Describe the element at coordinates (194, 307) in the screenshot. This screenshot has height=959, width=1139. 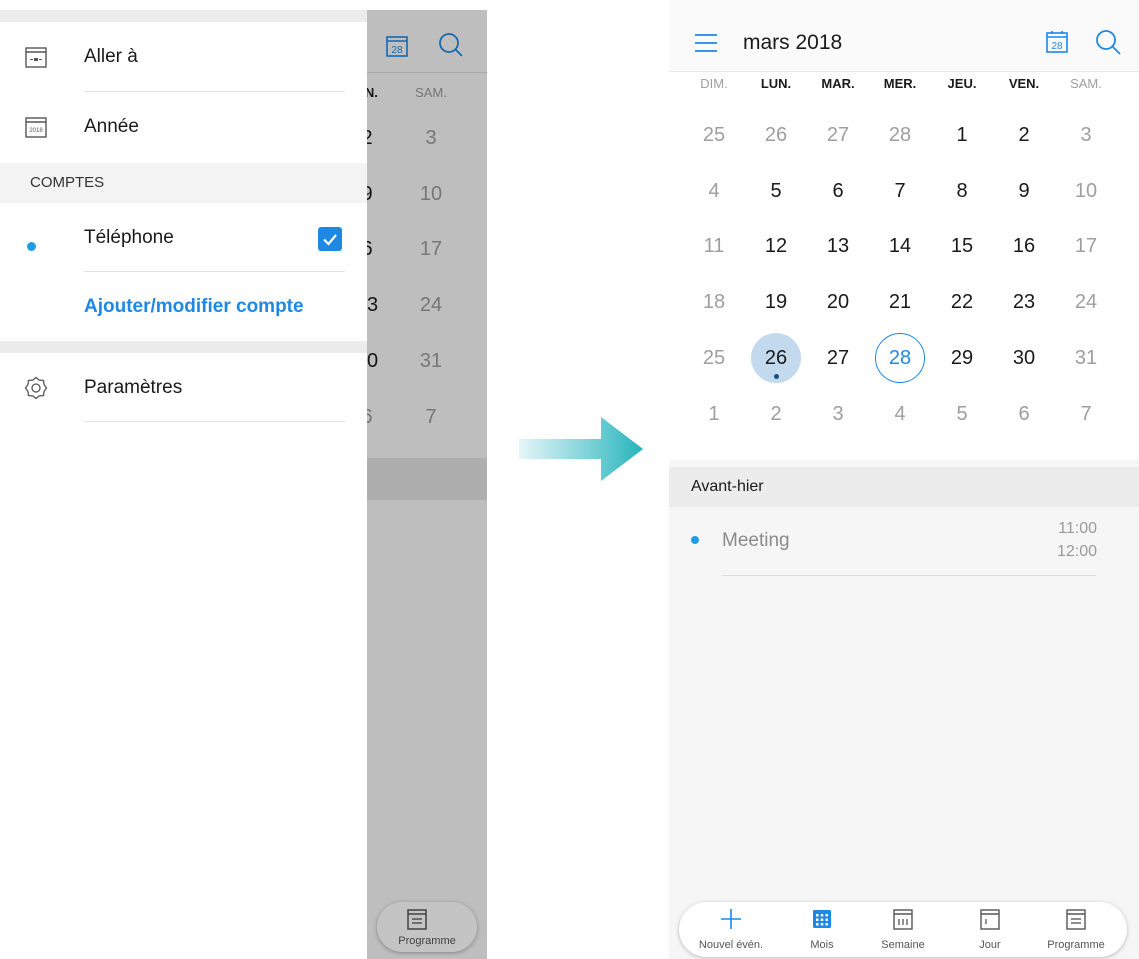
I see `add-modify-account-link: Ajouter/modifier compte` at that location.